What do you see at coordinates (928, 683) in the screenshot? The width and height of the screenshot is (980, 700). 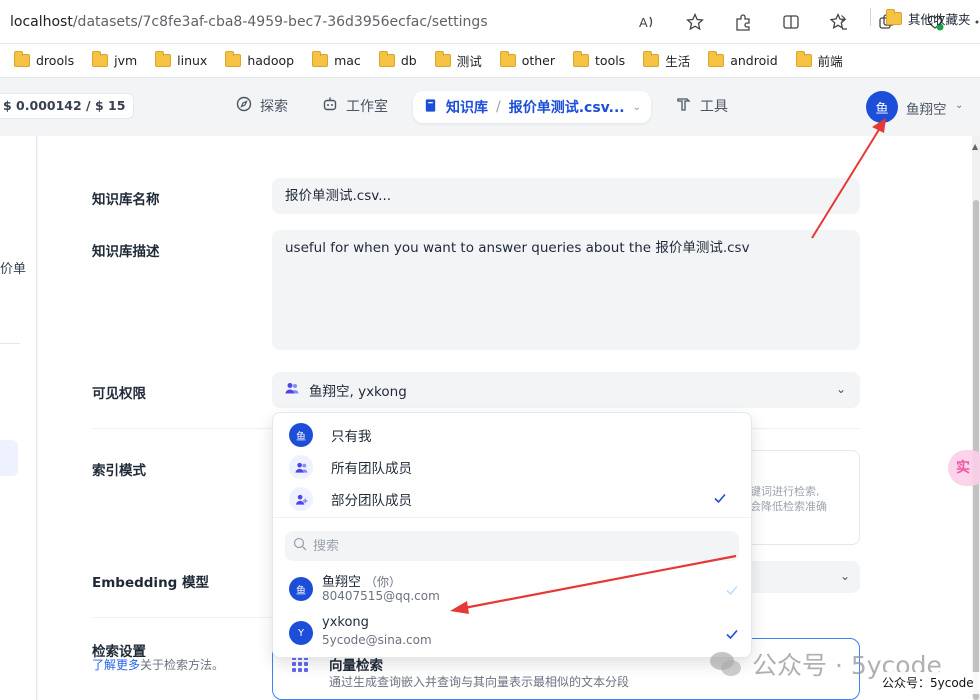 I see `watermark-caption: 公众号：5ycode` at bounding box center [928, 683].